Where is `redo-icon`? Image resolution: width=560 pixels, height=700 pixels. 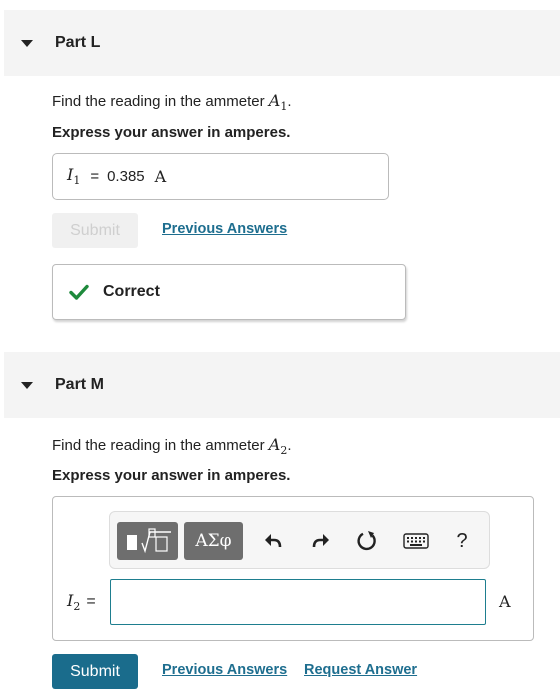
redo-icon is located at coordinates (320, 541).